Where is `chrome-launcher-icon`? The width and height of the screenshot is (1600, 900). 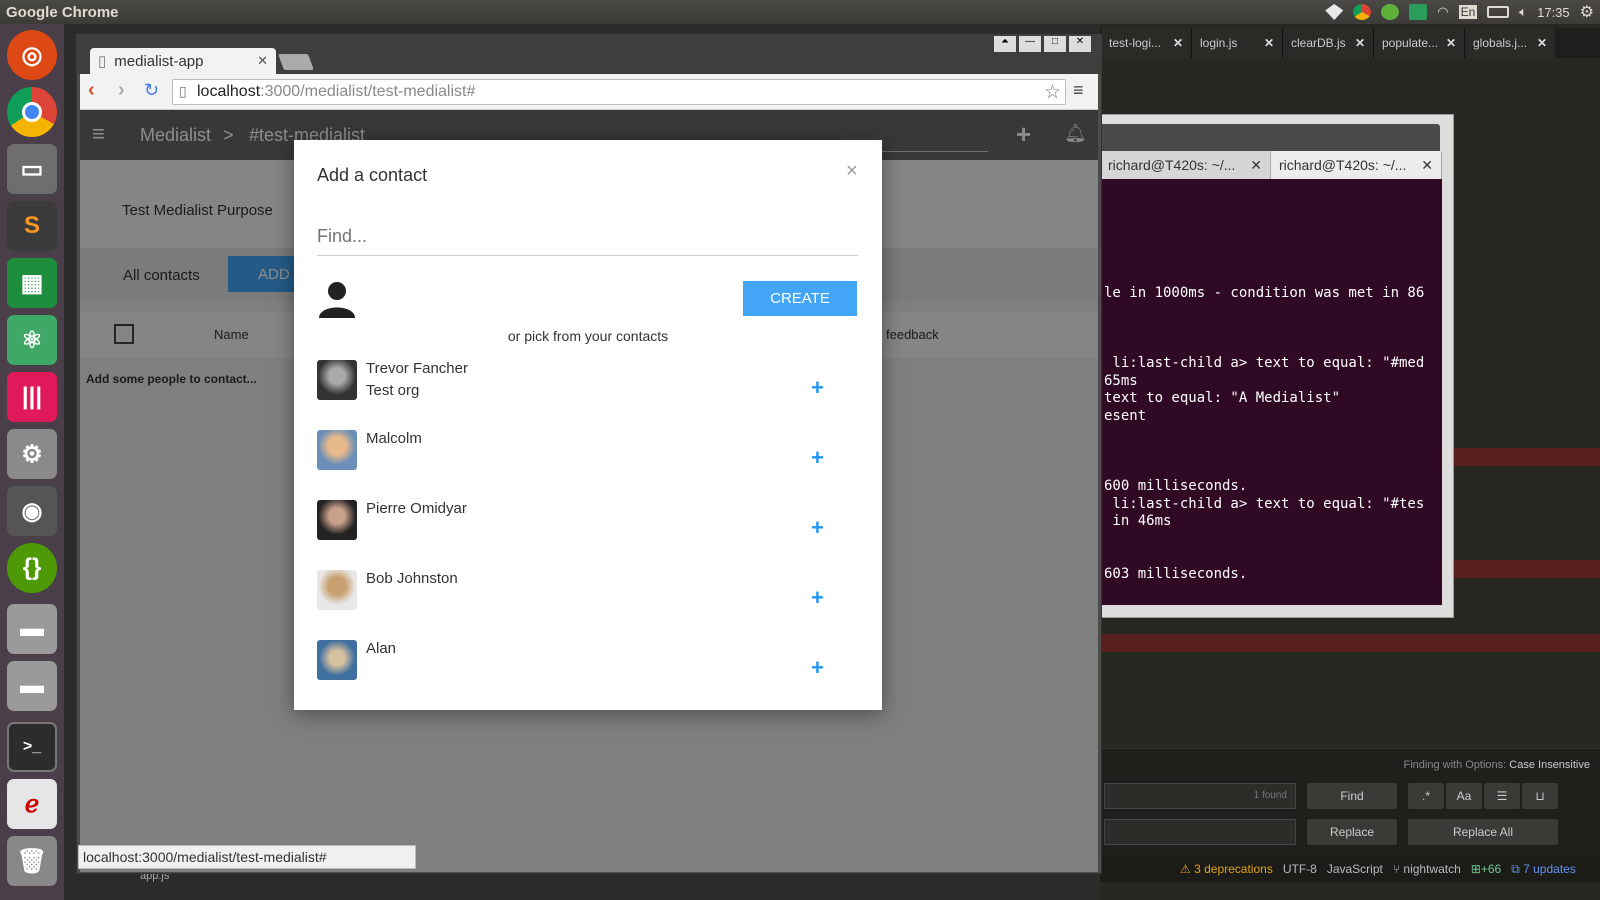
chrome-launcher-icon is located at coordinates (32, 112).